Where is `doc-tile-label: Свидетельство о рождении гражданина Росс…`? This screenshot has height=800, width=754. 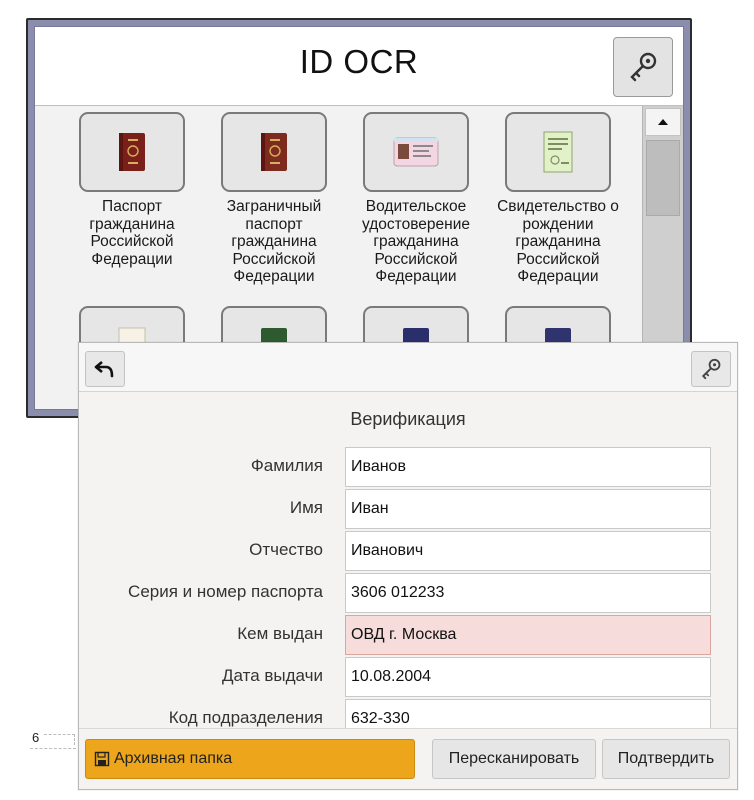 doc-tile-label: Свидетельство о рождении гражданина Росс… is located at coordinates (558, 241).